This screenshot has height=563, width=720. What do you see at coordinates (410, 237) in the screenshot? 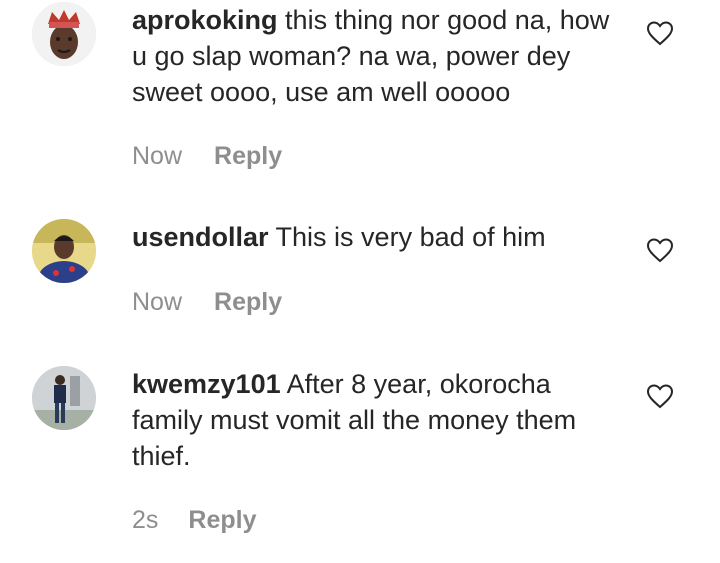
I see `comment-text: This is very bad of him` at bounding box center [410, 237].